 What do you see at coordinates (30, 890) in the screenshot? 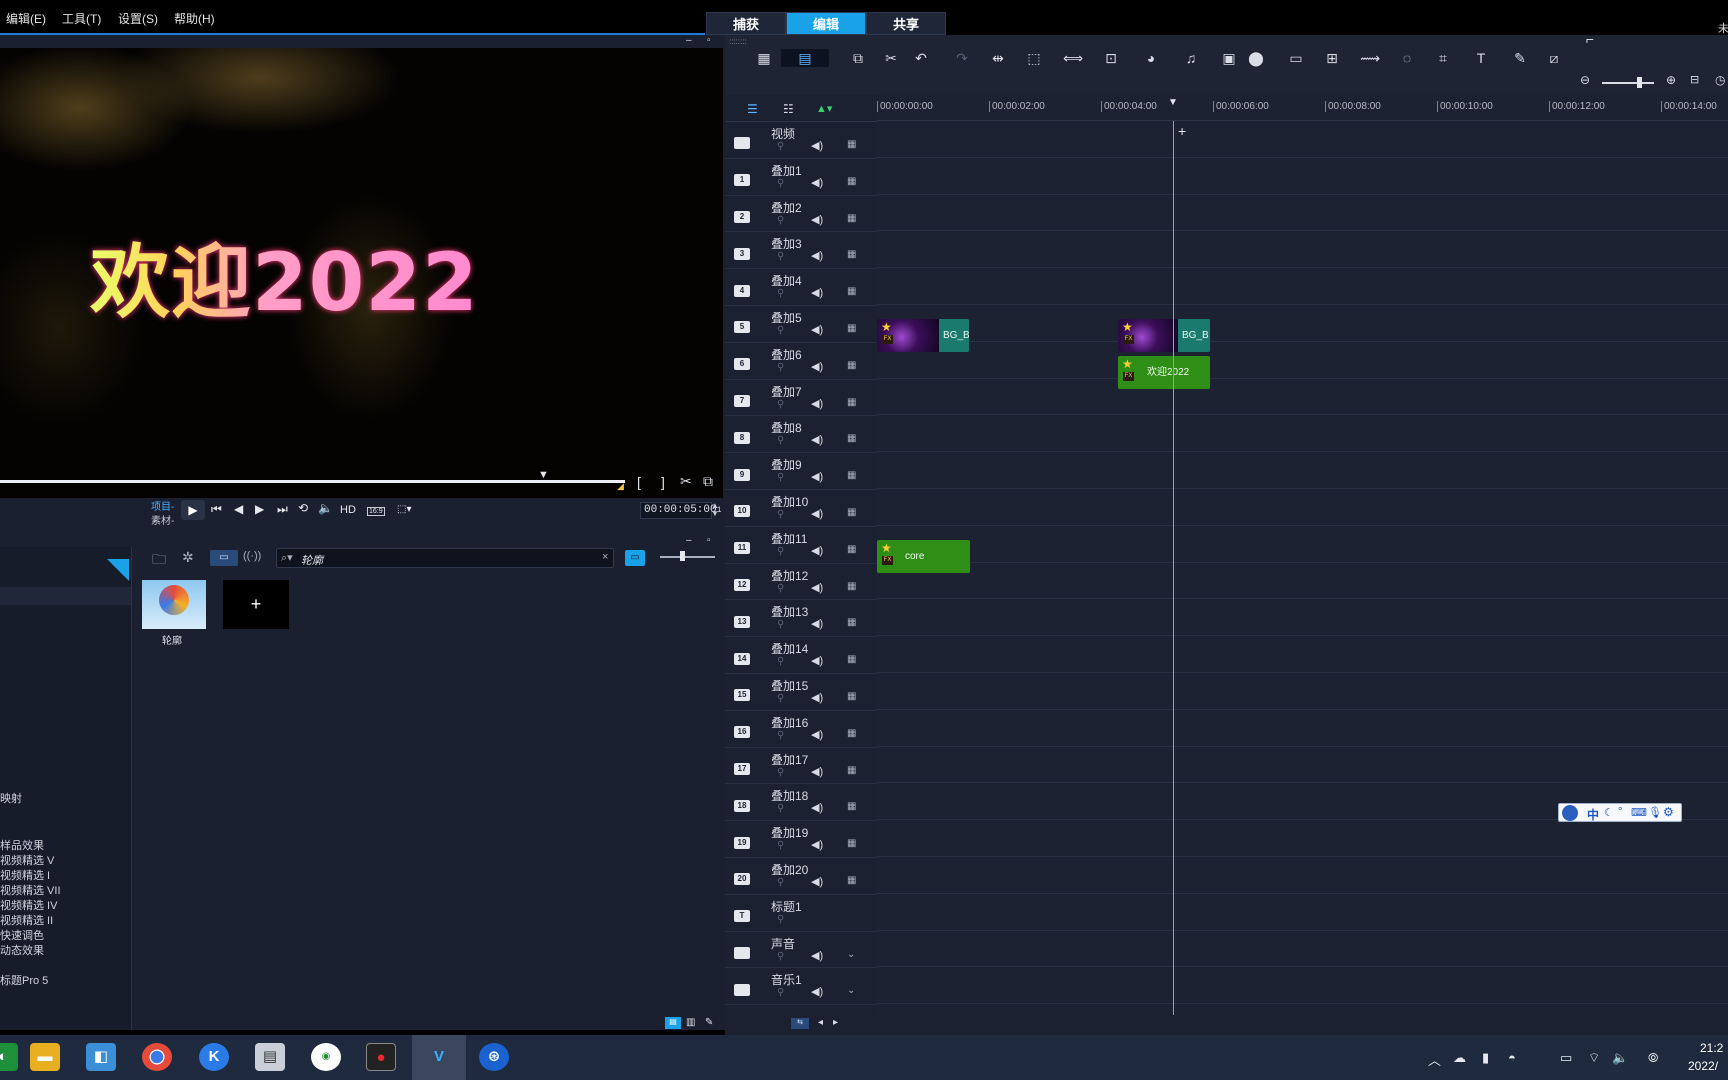
I see `category-item: 视频精选 VII` at bounding box center [30, 890].